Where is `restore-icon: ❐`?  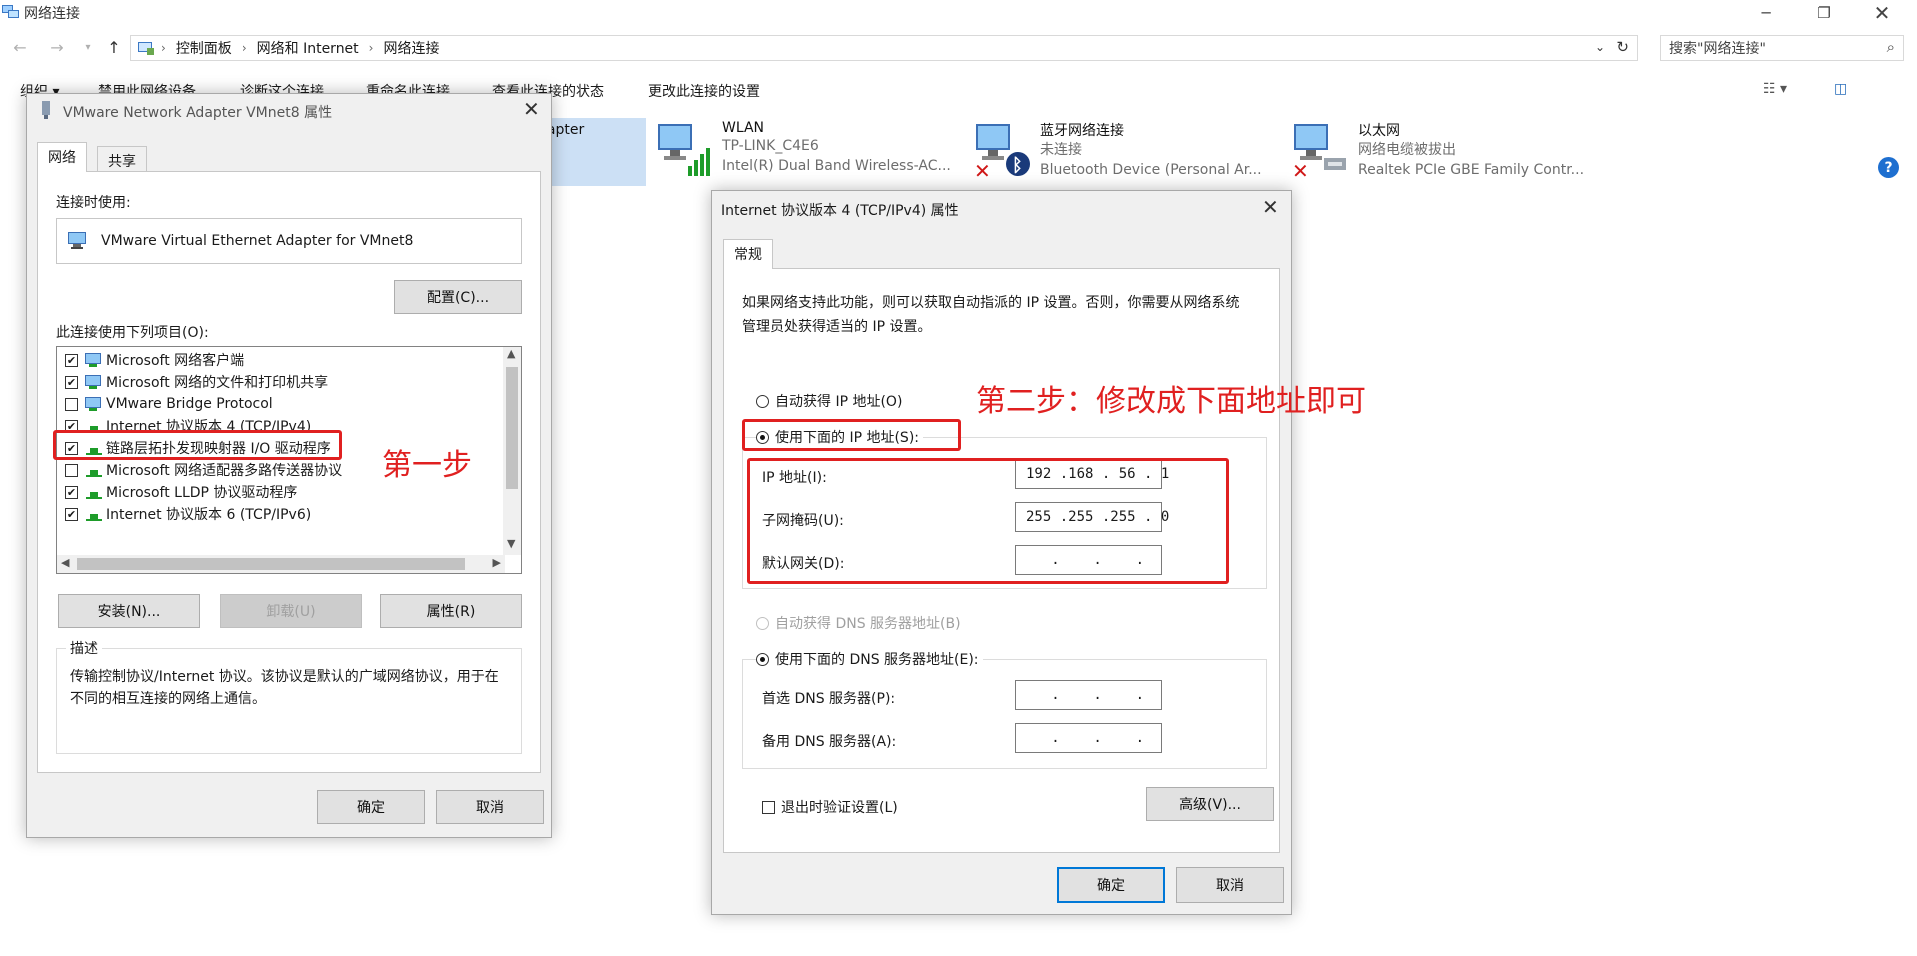 restore-icon: ❐ is located at coordinates (1824, 13).